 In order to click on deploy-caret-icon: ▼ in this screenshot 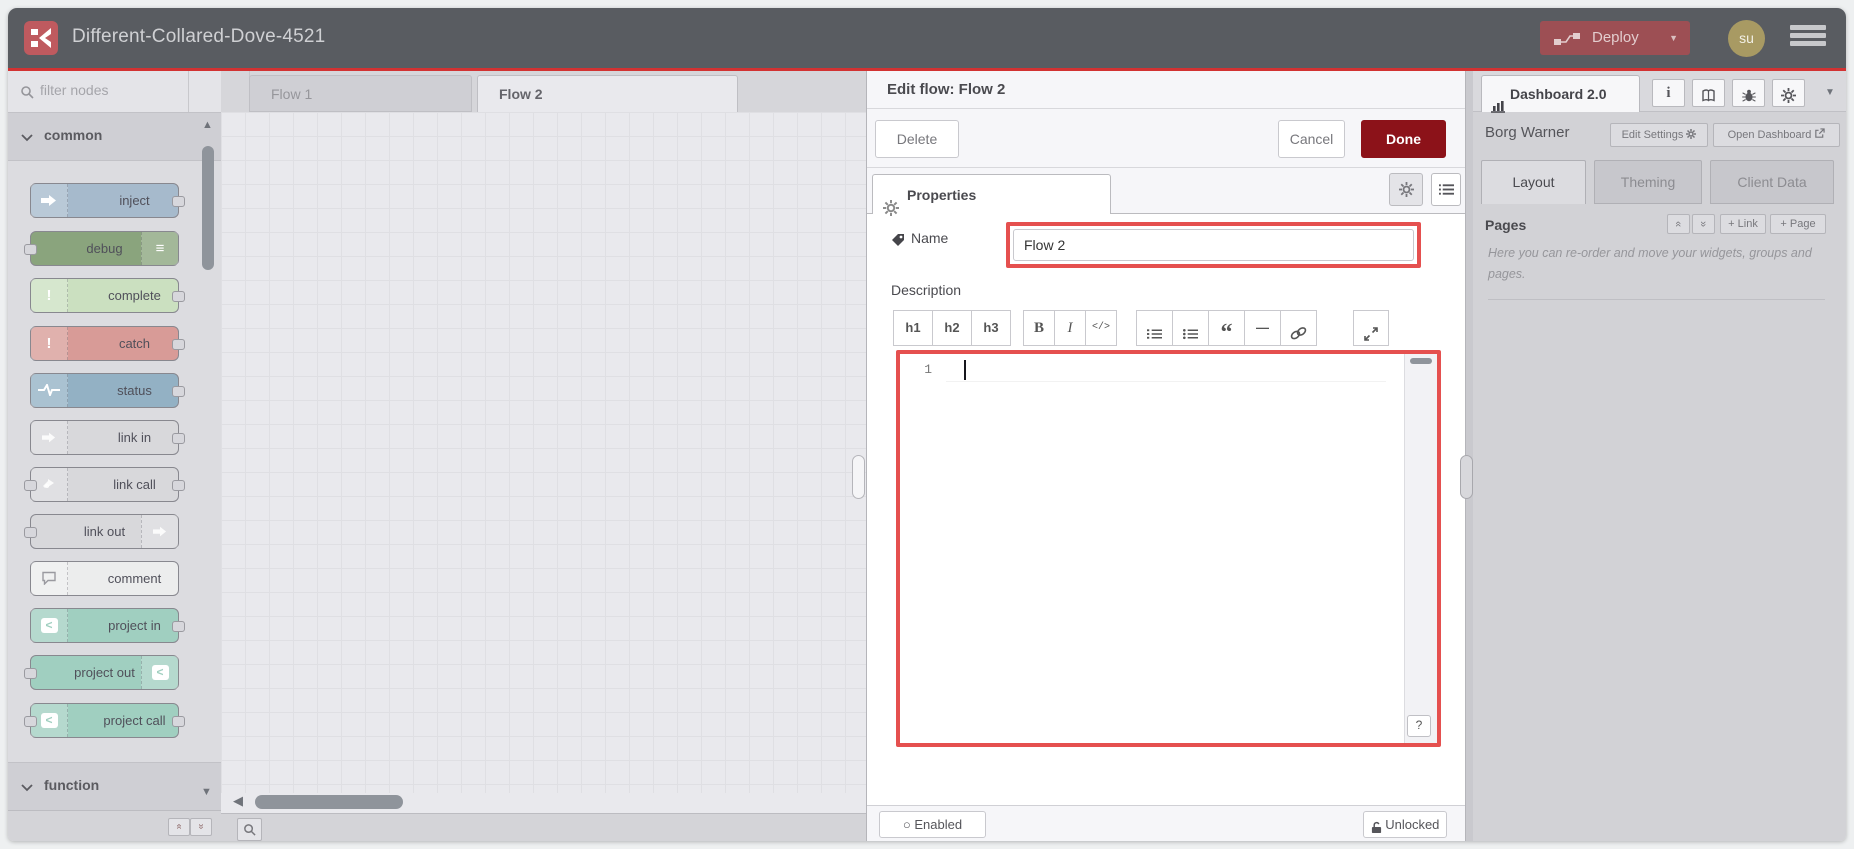, I will do `click(1673, 38)`.